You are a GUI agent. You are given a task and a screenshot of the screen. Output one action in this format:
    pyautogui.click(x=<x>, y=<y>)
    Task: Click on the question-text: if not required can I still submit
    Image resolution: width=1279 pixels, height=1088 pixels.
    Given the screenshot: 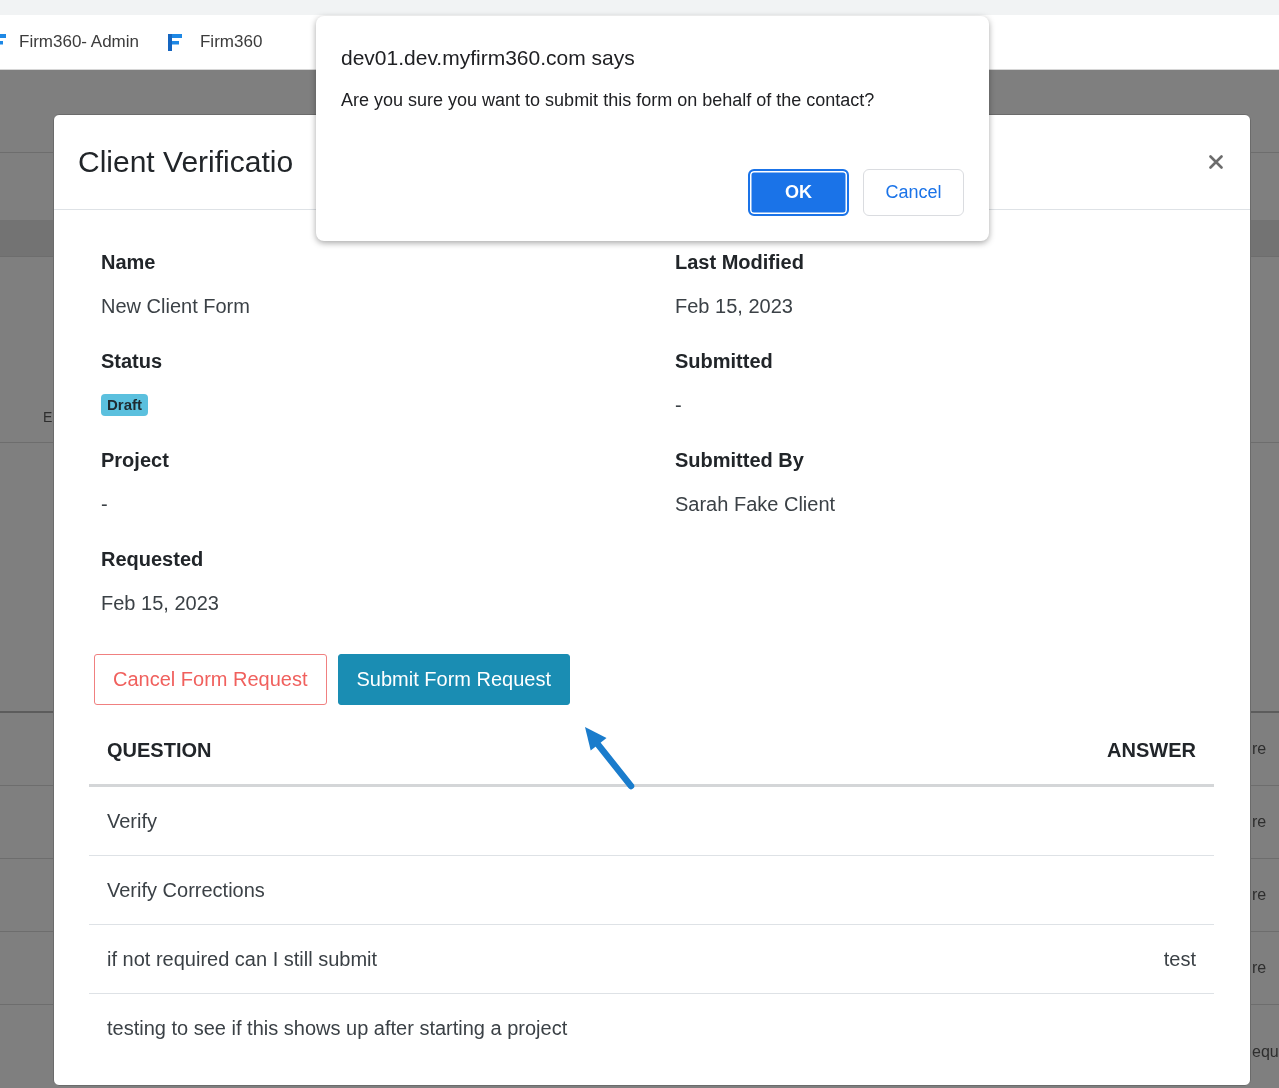 What is the action you would take?
    pyautogui.click(x=242, y=959)
    